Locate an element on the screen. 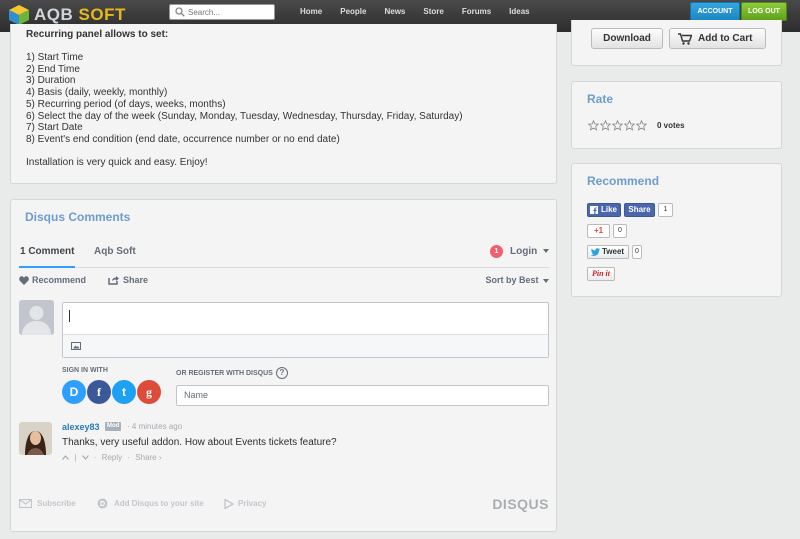 The width and height of the screenshot is (800, 539). search-input is located at coordinates (230, 12).